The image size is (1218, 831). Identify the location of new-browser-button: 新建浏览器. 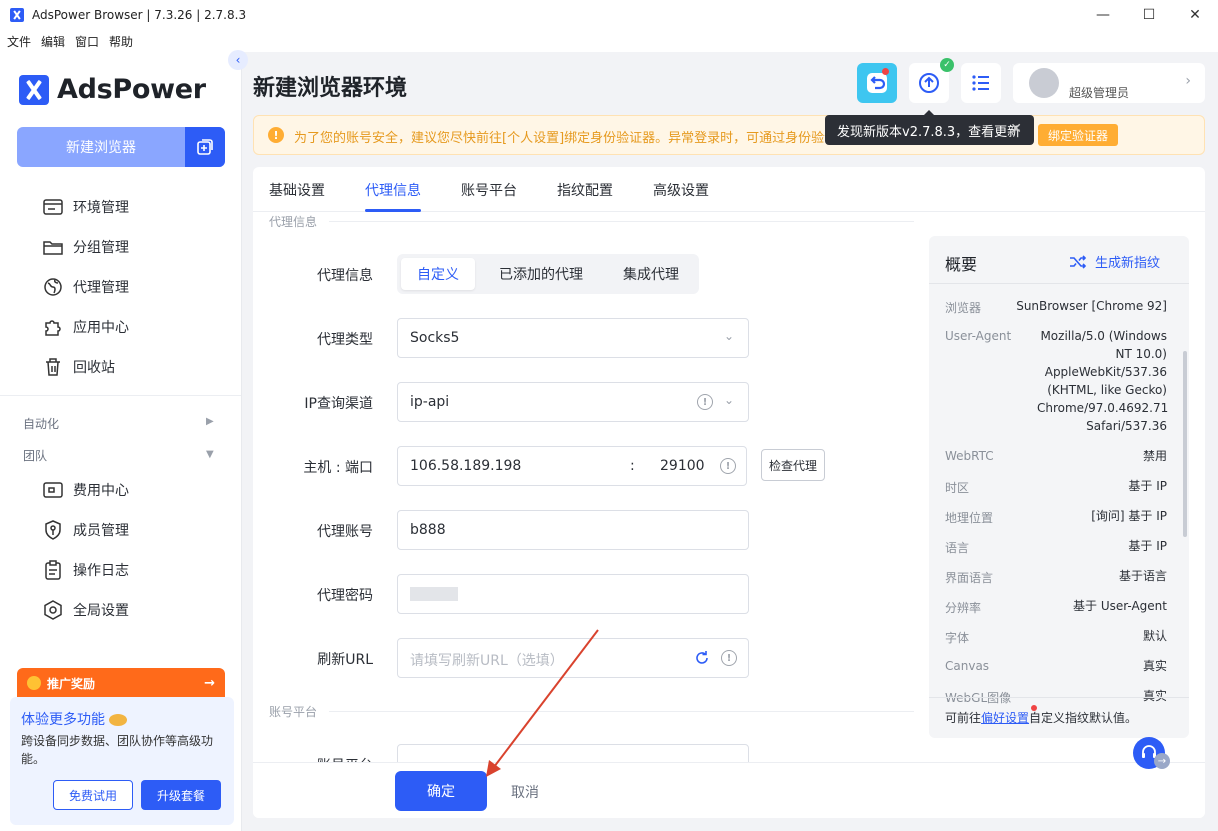
(121, 147).